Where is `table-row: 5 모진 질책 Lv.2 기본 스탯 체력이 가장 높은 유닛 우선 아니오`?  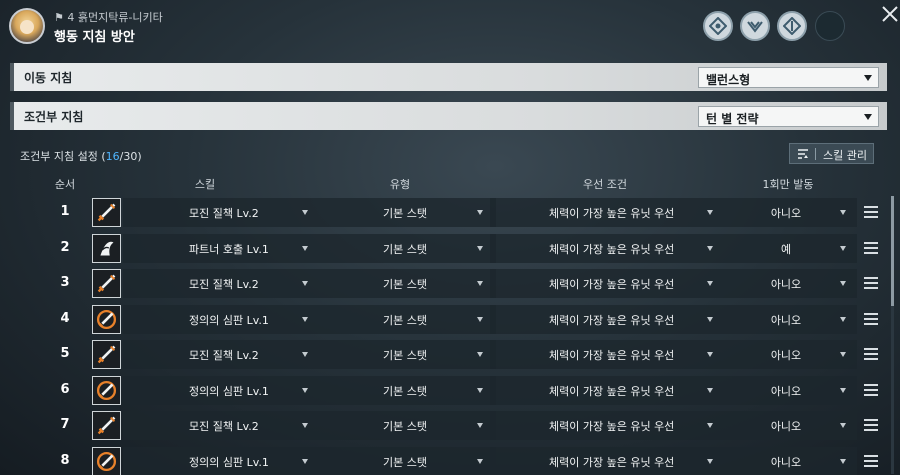
table-row: 5 모진 질책 Lv.2 기본 스탯 체력이 가장 높은 유닛 우선 아니오 is located at coordinates (448, 354).